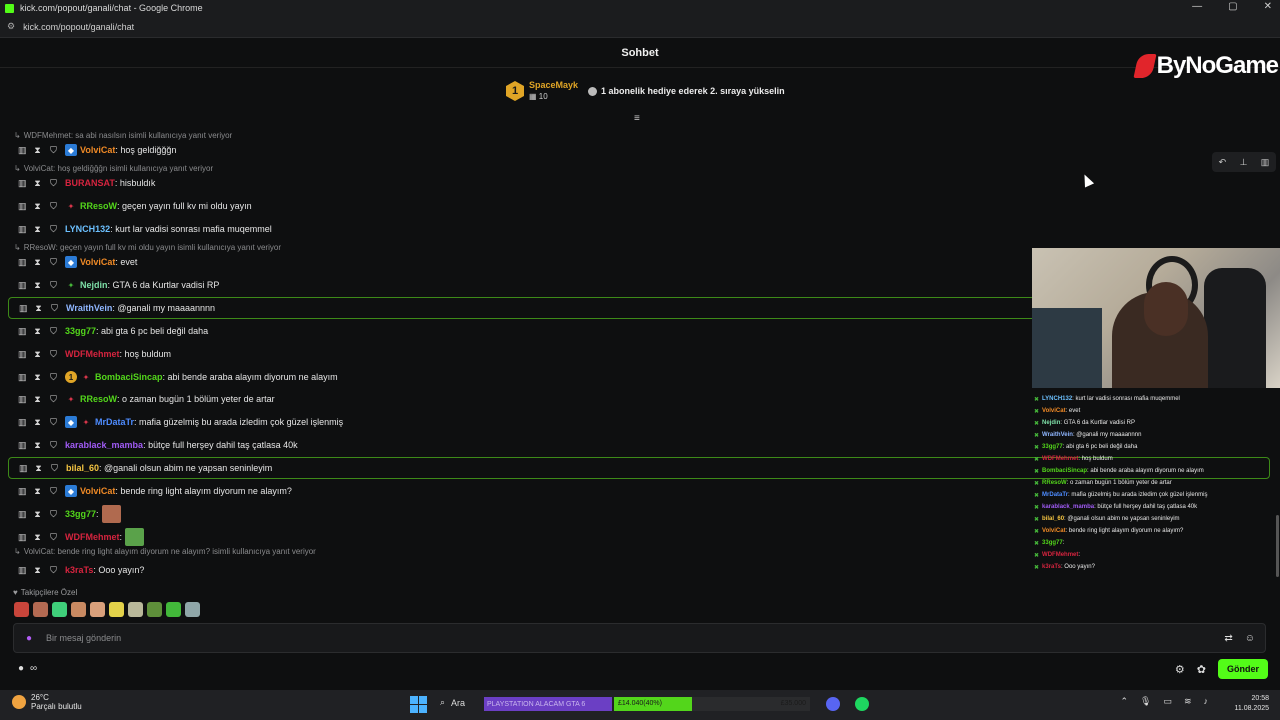  Describe the element at coordinates (833, 704) in the screenshot. I see `discord-icon` at that location.